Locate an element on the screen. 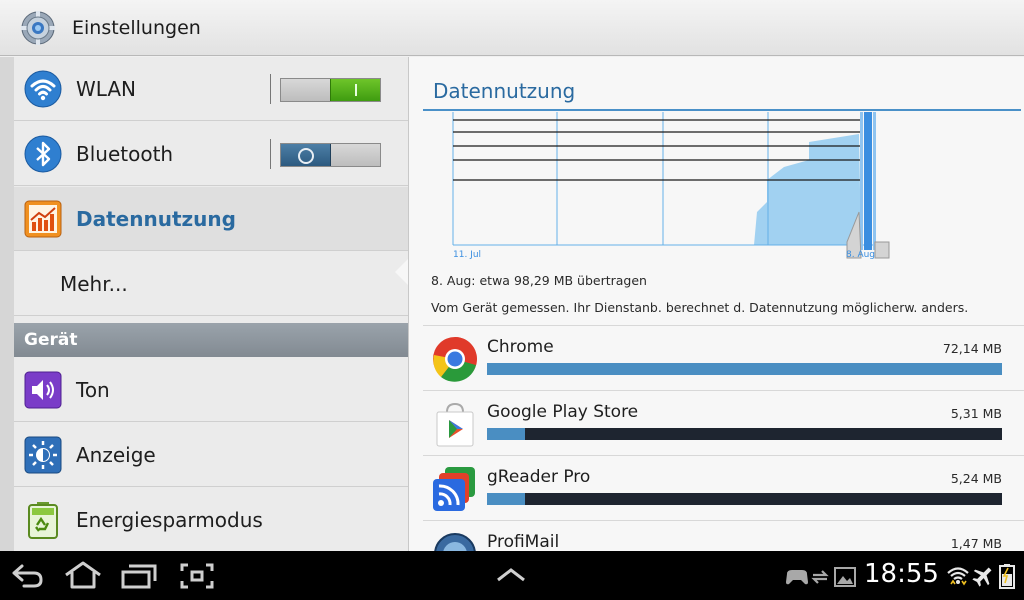 The image size is (1024, 600). status-clock: 18:55 is located at coordinates (901, 574).